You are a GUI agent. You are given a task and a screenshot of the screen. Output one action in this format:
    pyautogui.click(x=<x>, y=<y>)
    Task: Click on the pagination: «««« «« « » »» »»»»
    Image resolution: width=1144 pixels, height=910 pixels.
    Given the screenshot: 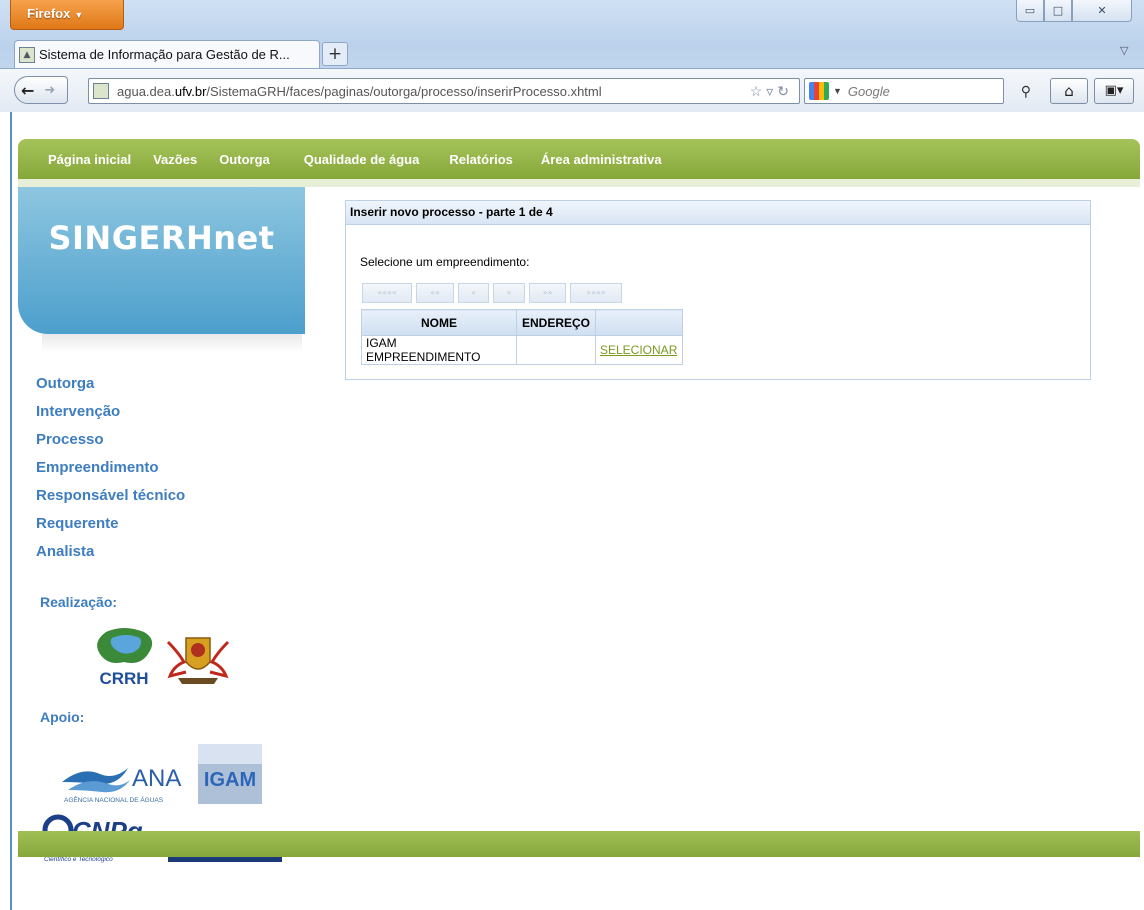 What is the action you would take?
    pyautogui.click(x=492, y=293)
    